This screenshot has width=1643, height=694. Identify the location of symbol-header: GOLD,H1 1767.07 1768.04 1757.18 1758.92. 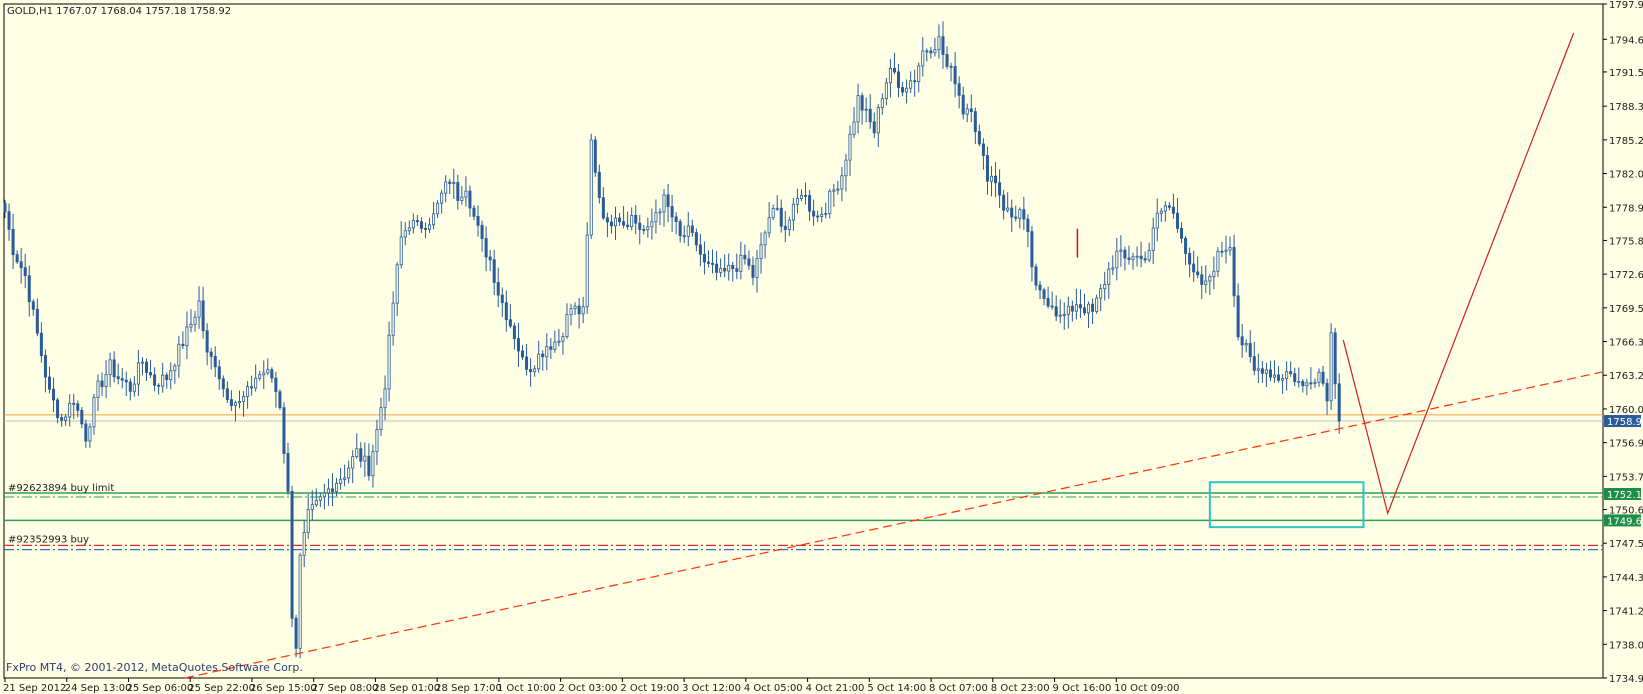
(119, 11).